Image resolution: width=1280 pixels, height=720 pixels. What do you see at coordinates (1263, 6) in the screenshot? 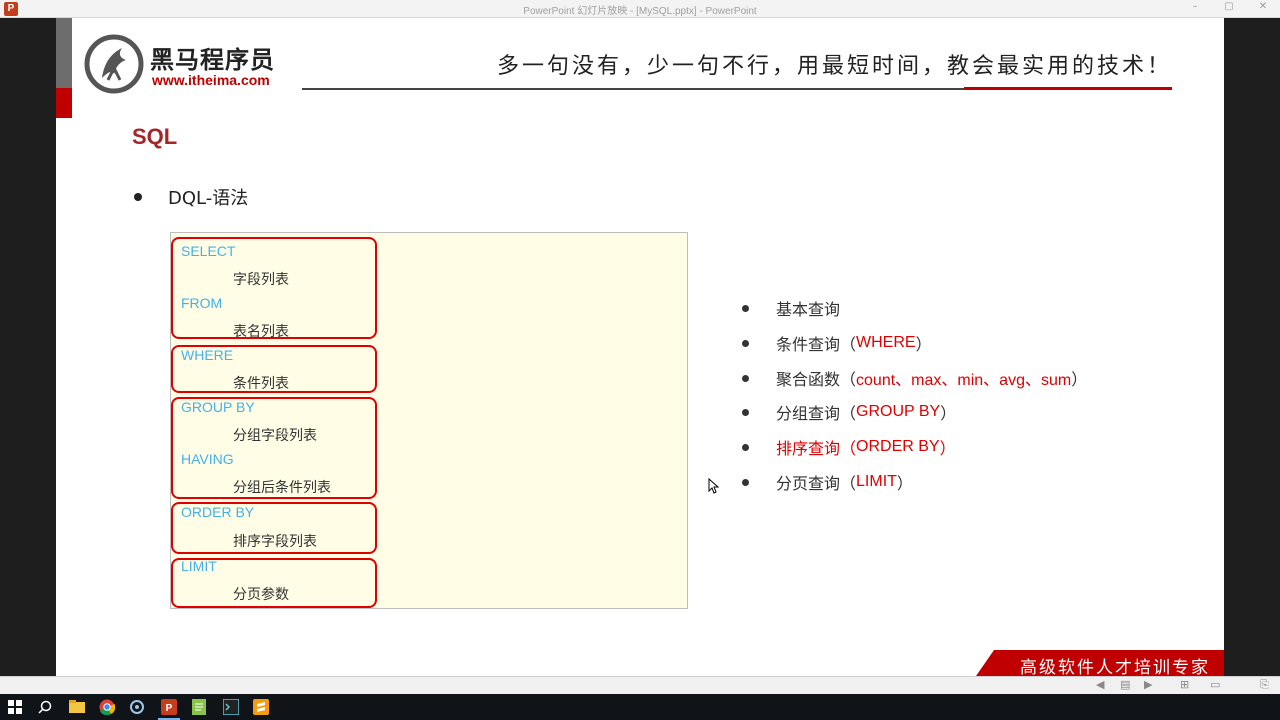
I see `close-button: ✕` at bounding box center [1263, 6].